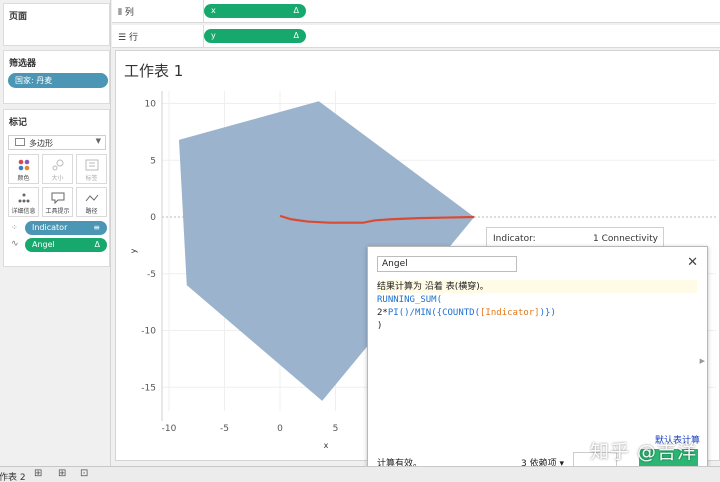 The height and width of the screenshot is (482, 720). Describe the element at coordinates (360, 474) in the screenshot. I see `sheet-tab-bar: 作表 2 ⊞ ⊞ ⊡` at that location.